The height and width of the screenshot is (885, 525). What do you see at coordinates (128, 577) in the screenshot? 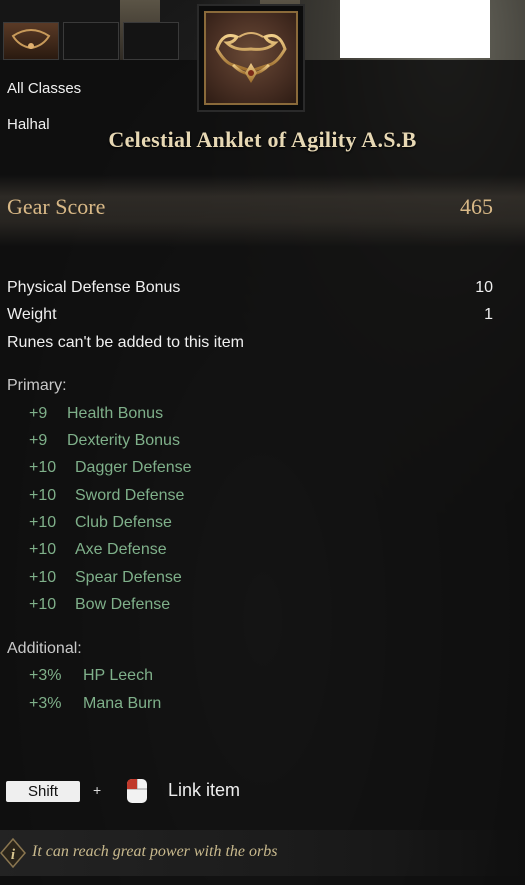
I see `bonus-name: Spear Defense` at bounding box center [128, 577].